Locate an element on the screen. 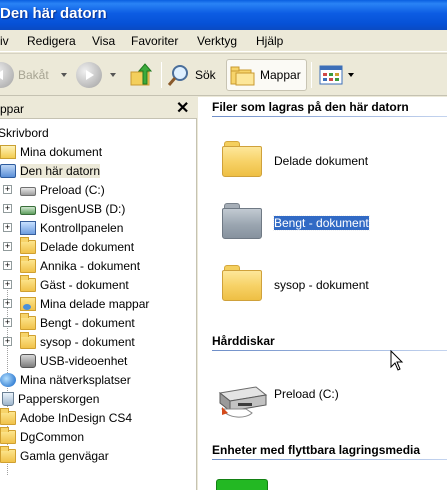  tree-item-preload: Preload (C:) is located at coordinates (62, 190).